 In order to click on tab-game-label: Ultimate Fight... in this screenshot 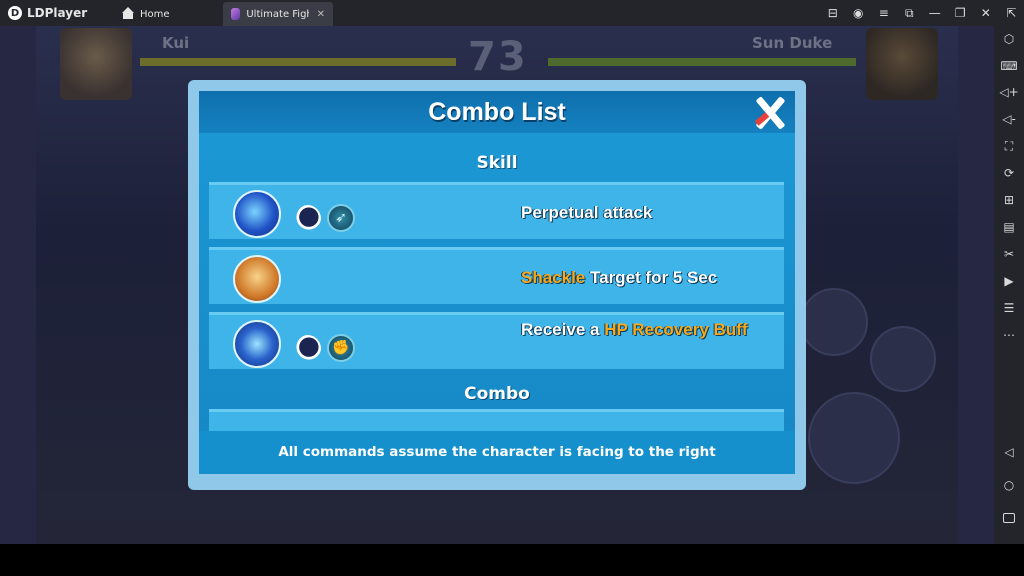, I will do `click(277, 14)`.